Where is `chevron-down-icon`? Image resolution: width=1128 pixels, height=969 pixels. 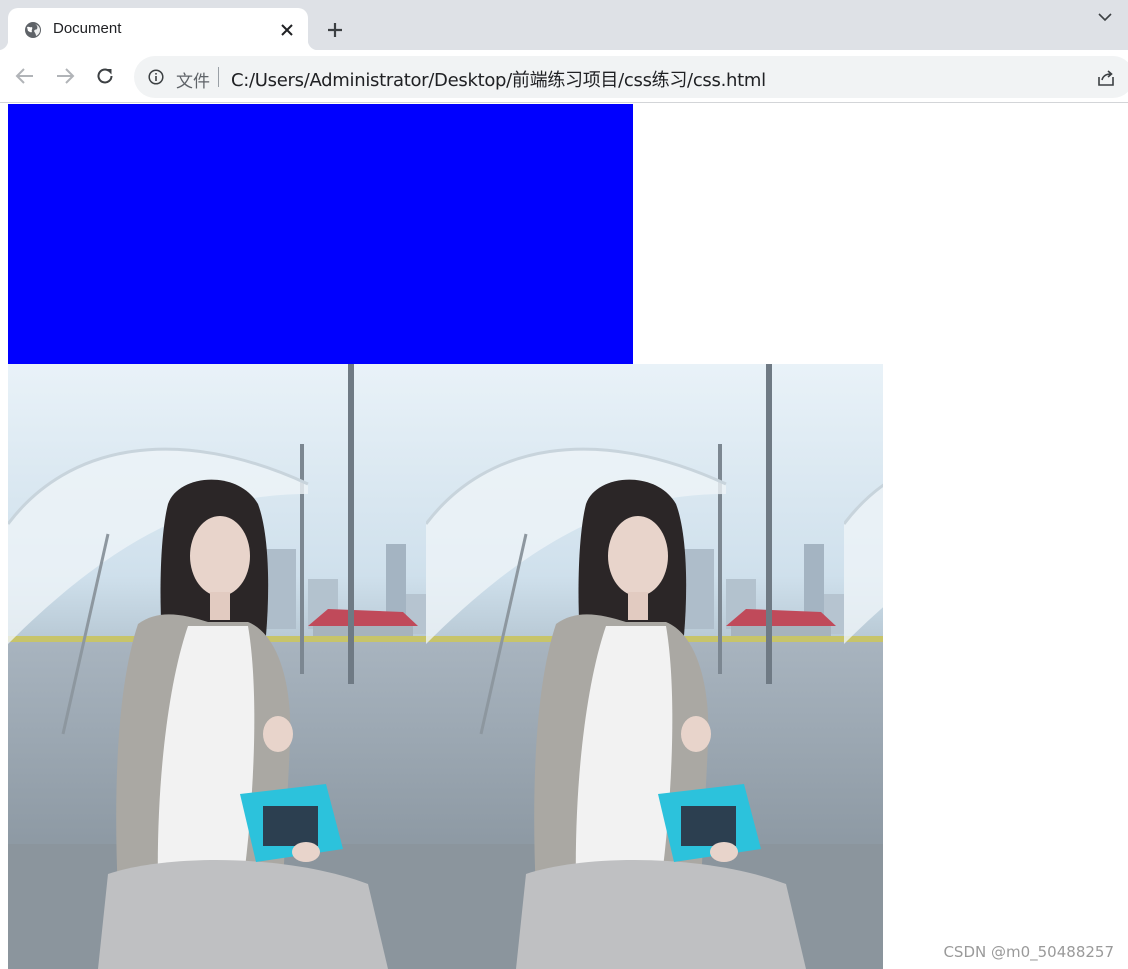 chevron-down-icon is located at coordinates (1105, 17).